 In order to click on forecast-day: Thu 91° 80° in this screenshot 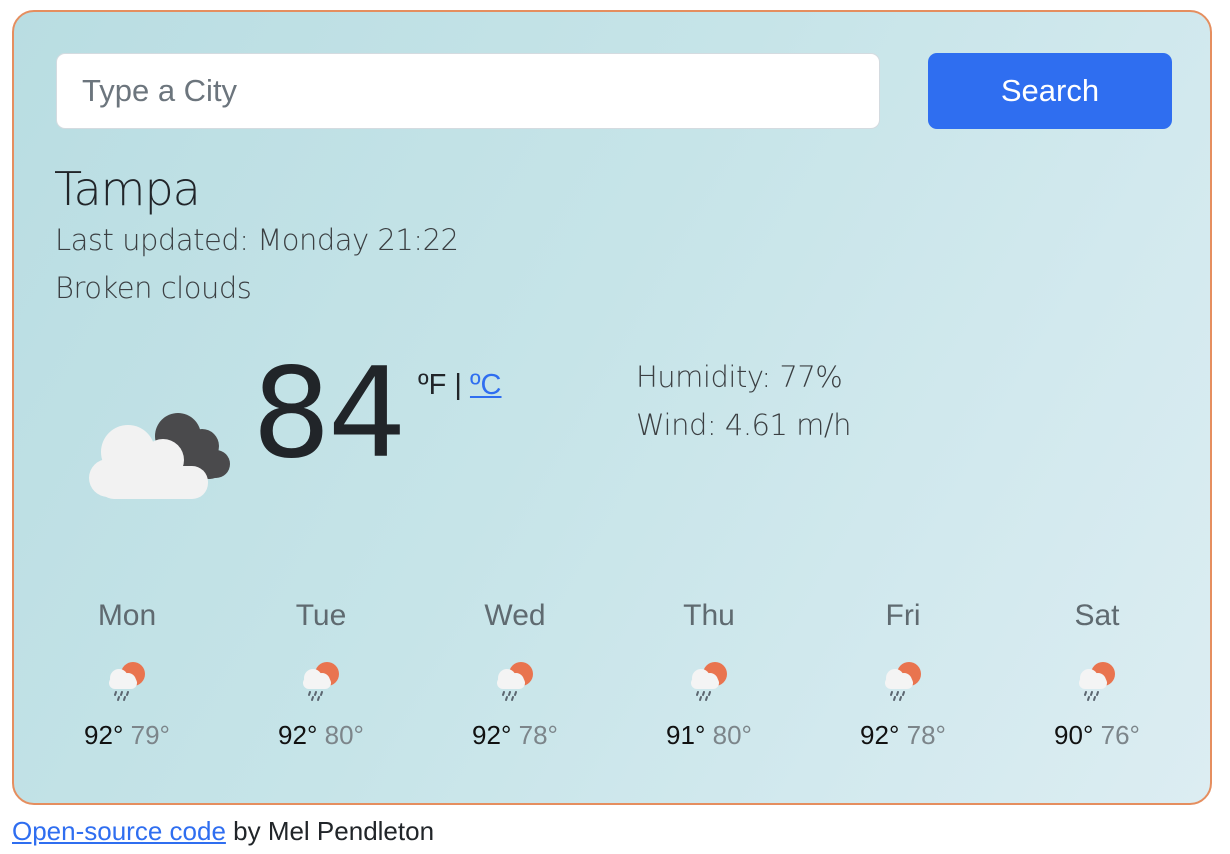, I will do `click(709, 673)`.